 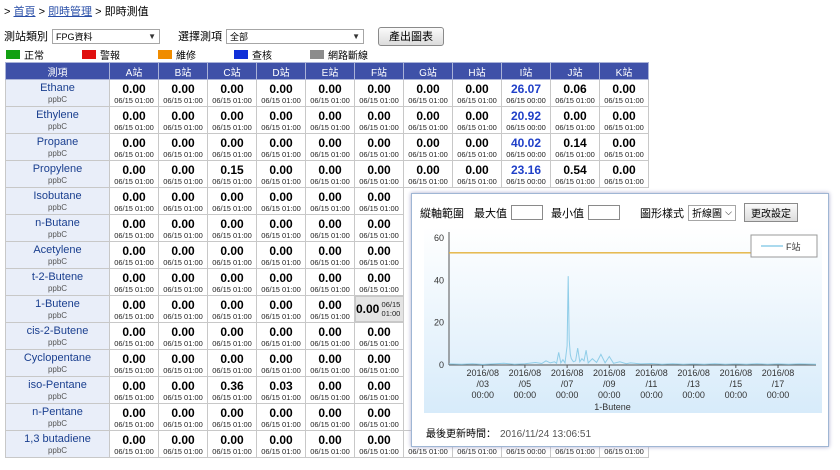 I want to click on value-cell: 0.54 06/15 01:00, so click(x=575, y=174).